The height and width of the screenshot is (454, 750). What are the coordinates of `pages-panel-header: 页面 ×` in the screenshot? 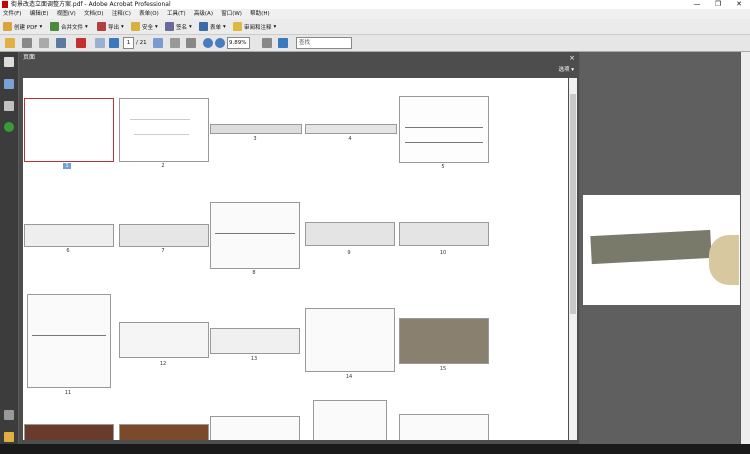 It's located at (299, 58).